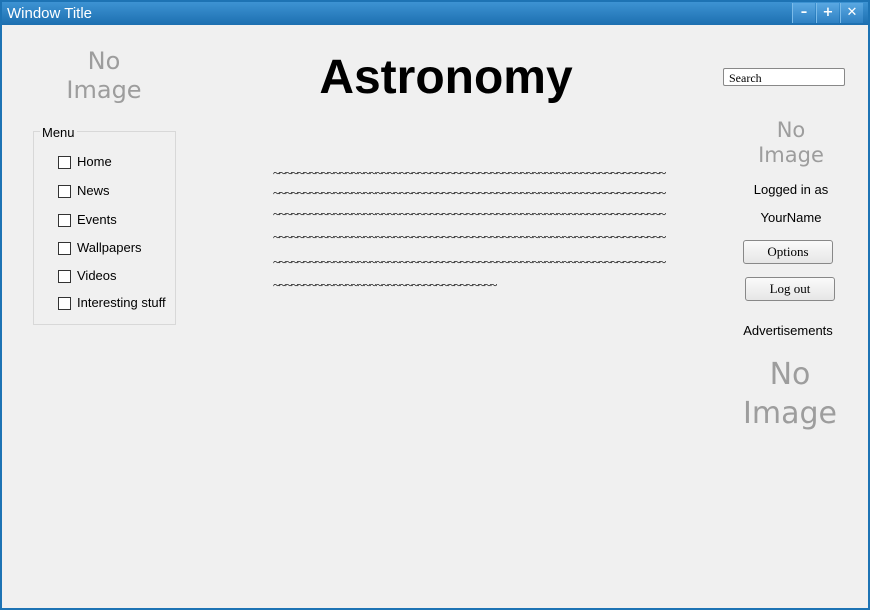 The width and height of the screenshot is (870, 610). I want to click on avatar-placeholder-line2: Image, so click(791, 155).